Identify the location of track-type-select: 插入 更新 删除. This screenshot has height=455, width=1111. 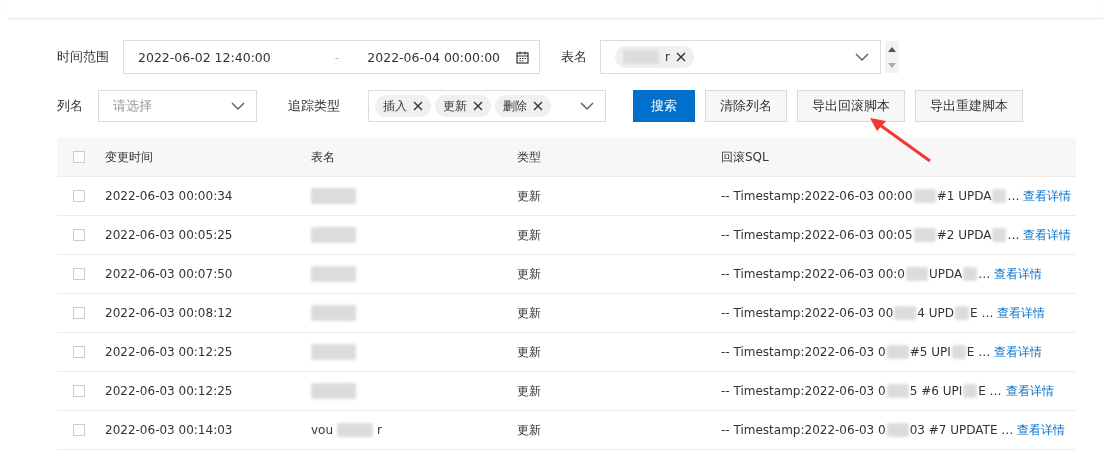
(487, 106).